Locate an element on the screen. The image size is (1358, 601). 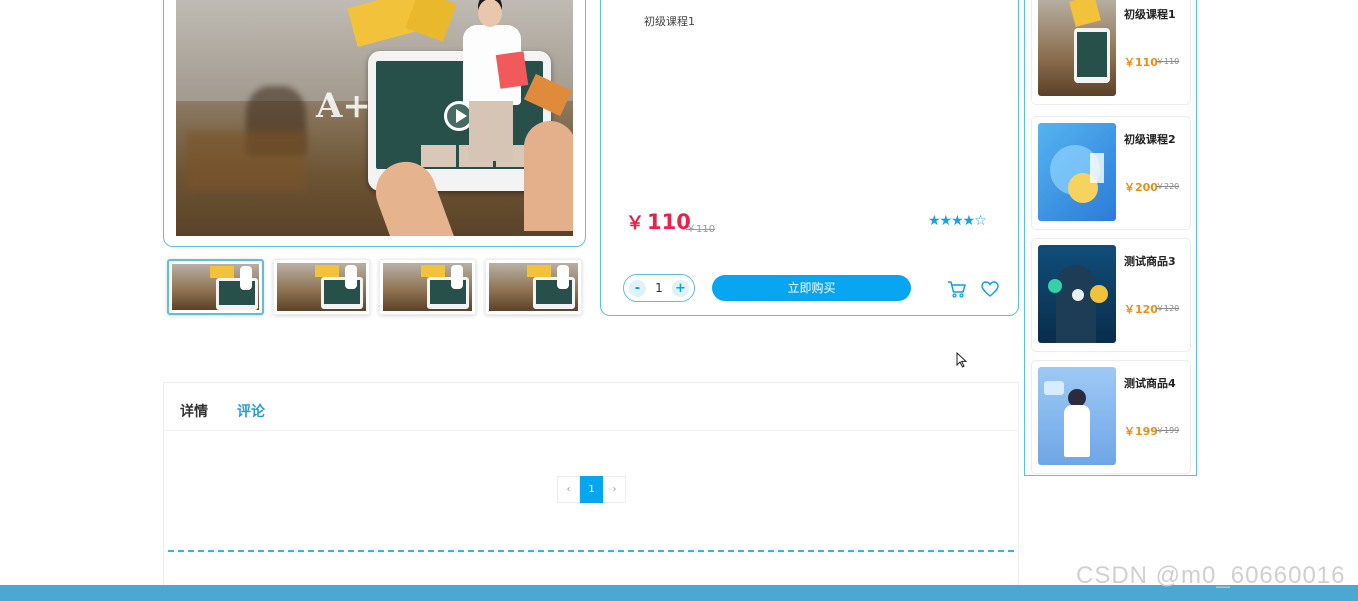
recommend-old-price: ￥120 is located at coordinates (1168, 308).